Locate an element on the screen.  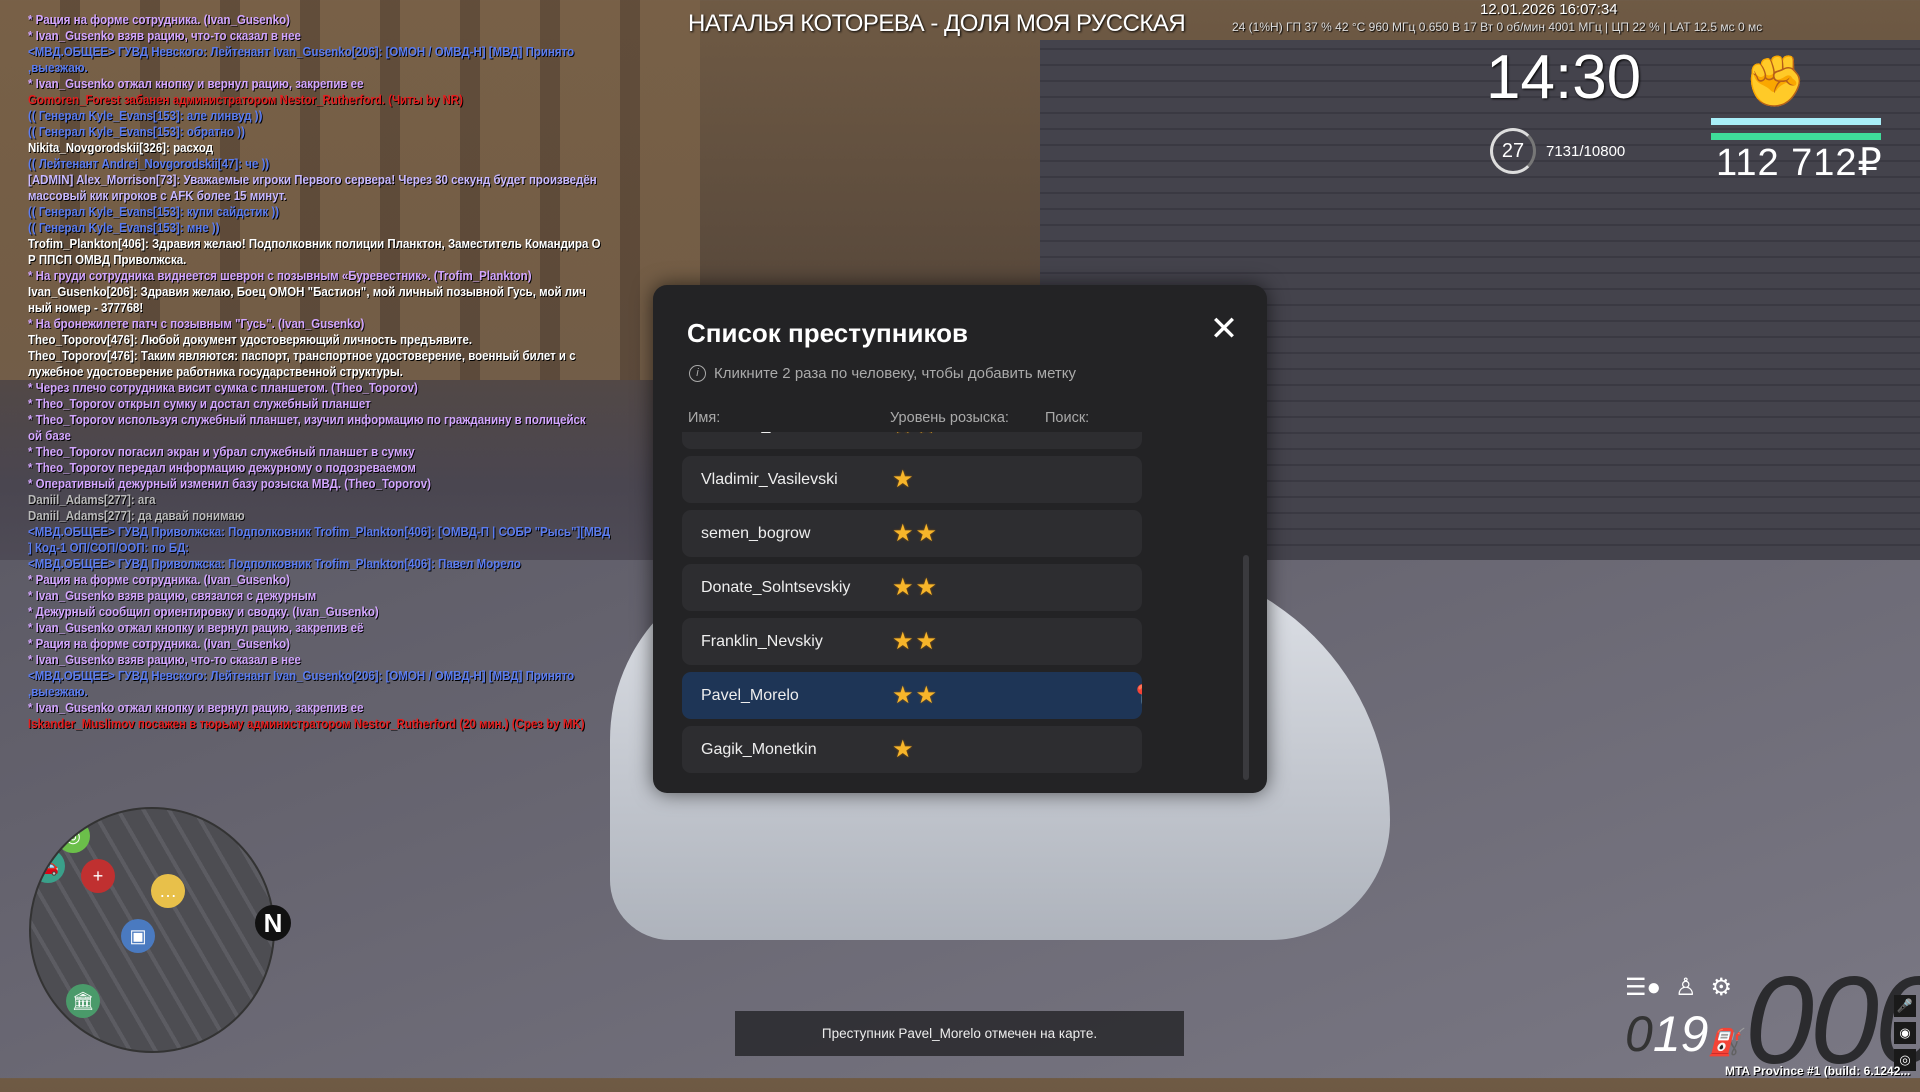
chat-line: Daniil_Adams[277]: ага is located at coordinates (92, 500).